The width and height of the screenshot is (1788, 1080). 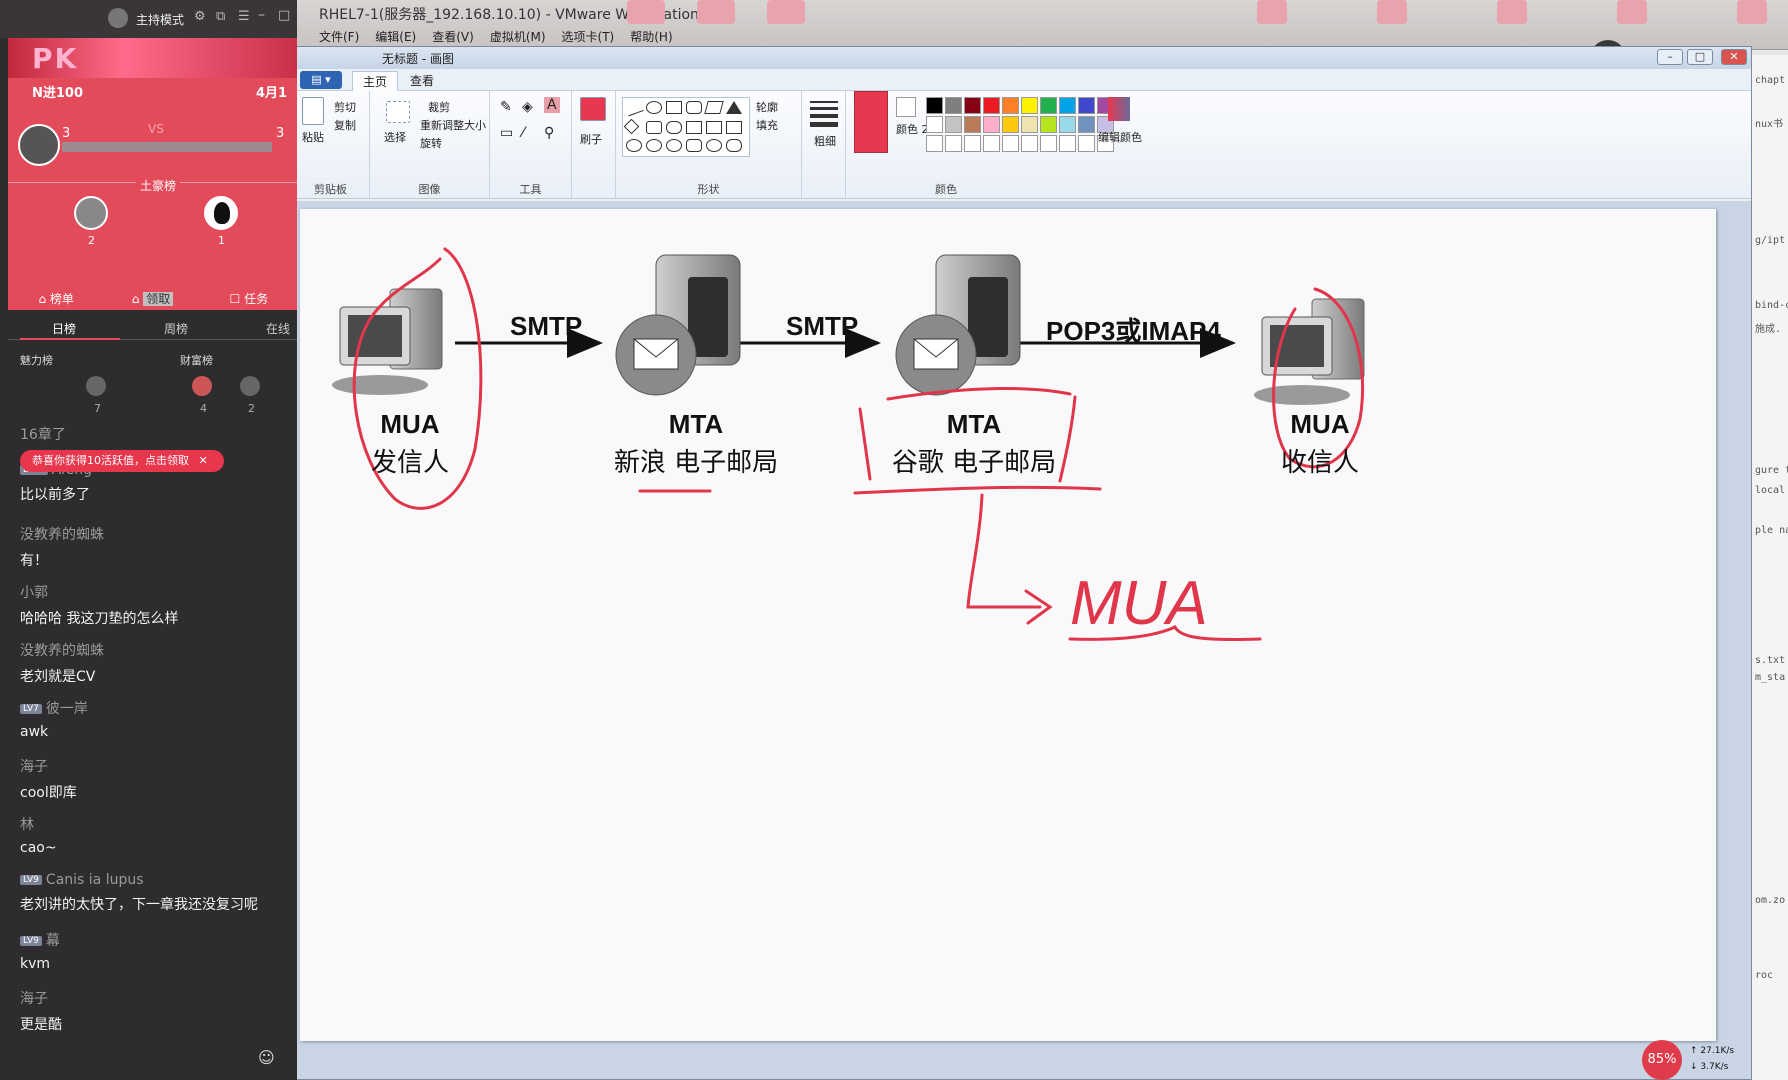 What do you see at coordinates (767, 107) in the screenshot?
I see `outline-button: 轮廓` at bounding box center [767, 107].